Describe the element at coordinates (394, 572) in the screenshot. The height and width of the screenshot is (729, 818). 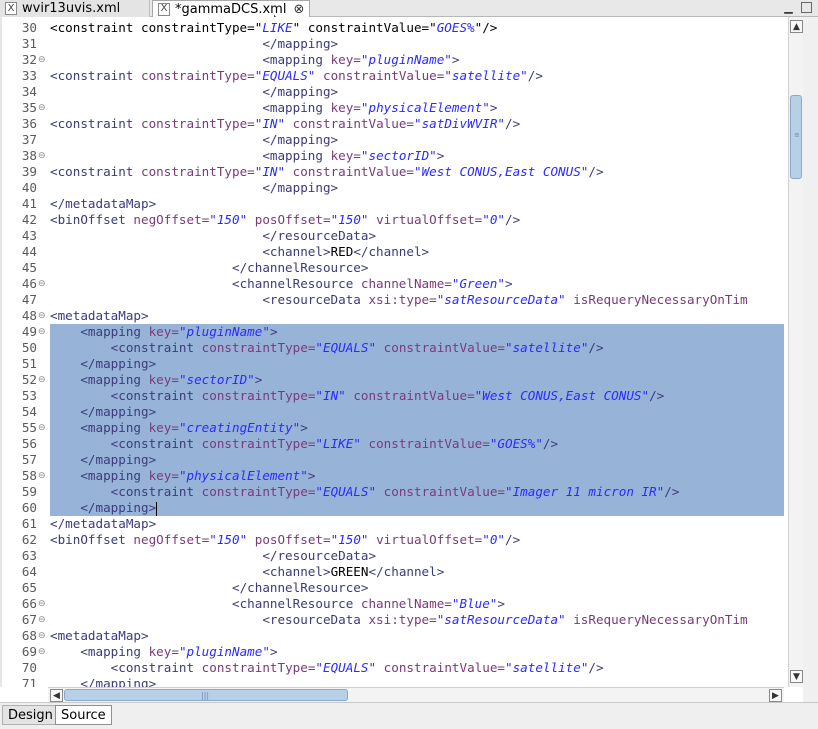
I see `code-line: 64 <channel>GREEN</channel>` at that location.